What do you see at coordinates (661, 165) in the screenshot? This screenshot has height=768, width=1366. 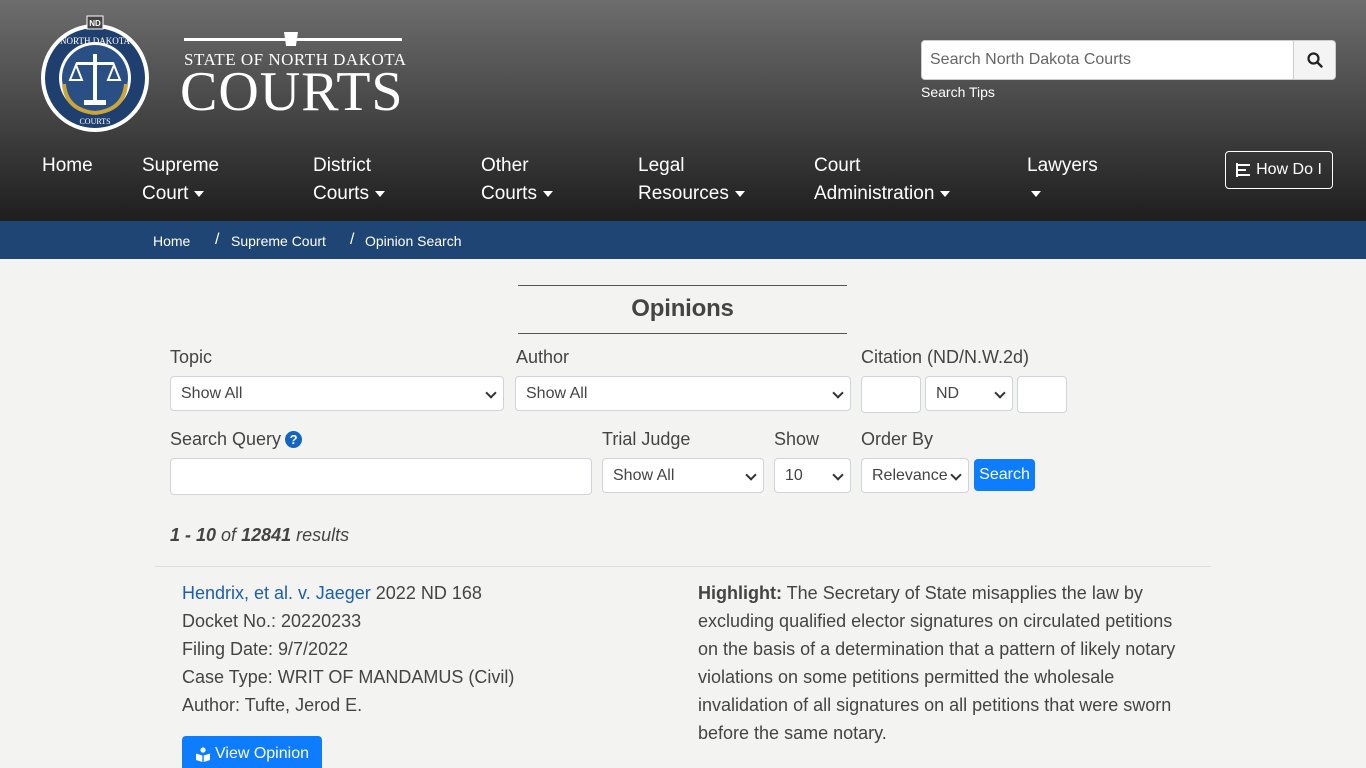 I see `nav-legal-resources-line1: Legal` at bounding box center [661, 165].